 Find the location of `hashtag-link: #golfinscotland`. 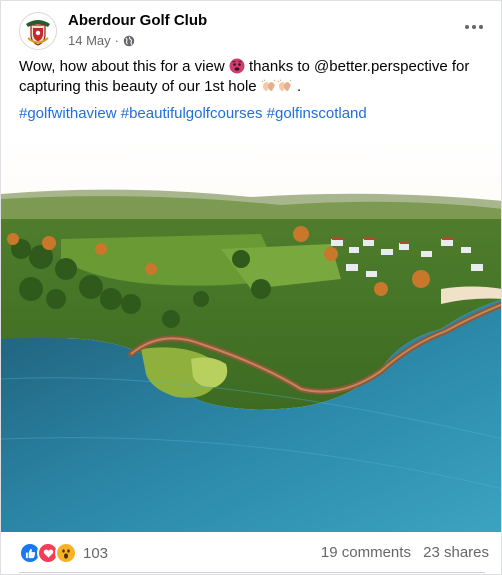

hashtag-link: #golfinscotland is located at coordinates (317, 113).